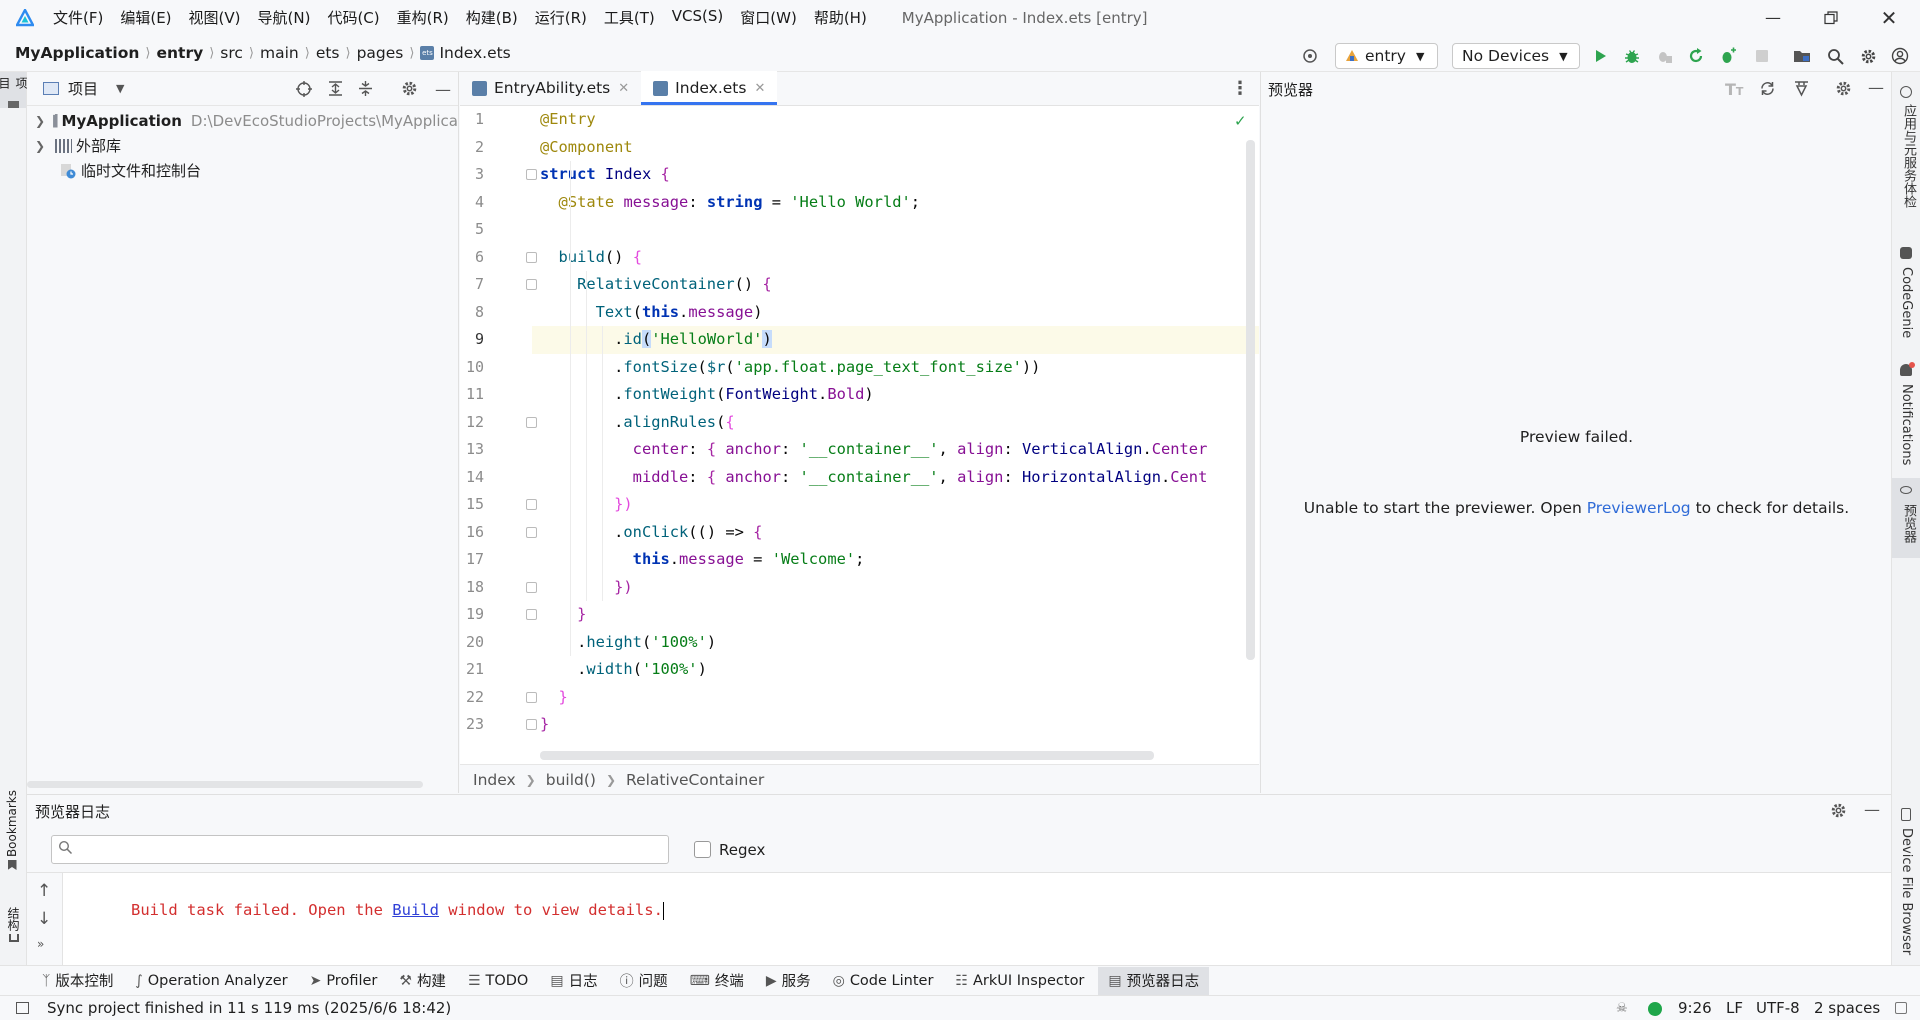 This screenshot has height=1020, width=1920. I want to click on search-everywhere-button, so click(1835, 56).